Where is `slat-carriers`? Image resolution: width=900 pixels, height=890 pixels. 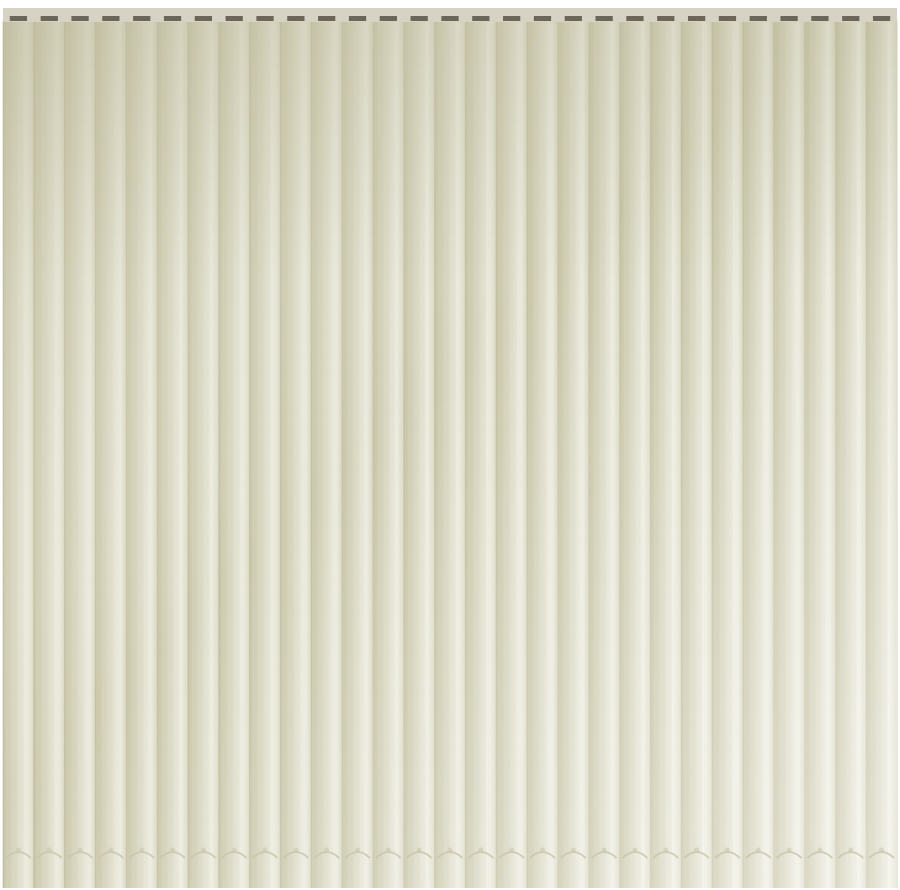
slat-carriers is located at coordinates (450, 18).